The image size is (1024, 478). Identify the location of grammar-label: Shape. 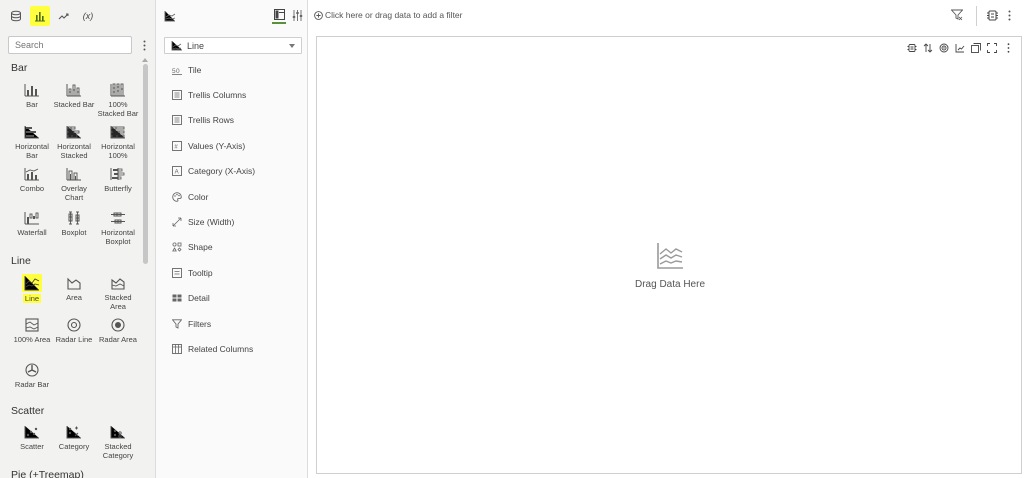
(200, 247).